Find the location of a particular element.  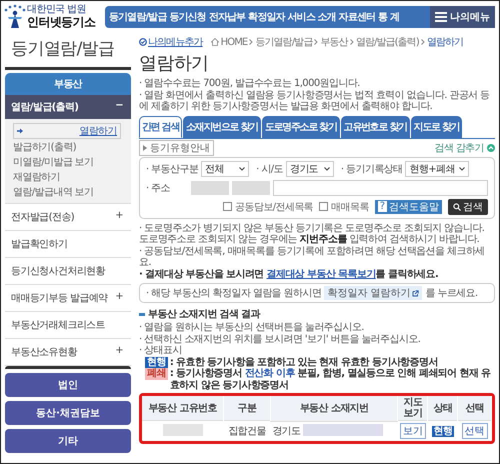

checkbox-label: 매매목록 is located at coordinates (350, 207).